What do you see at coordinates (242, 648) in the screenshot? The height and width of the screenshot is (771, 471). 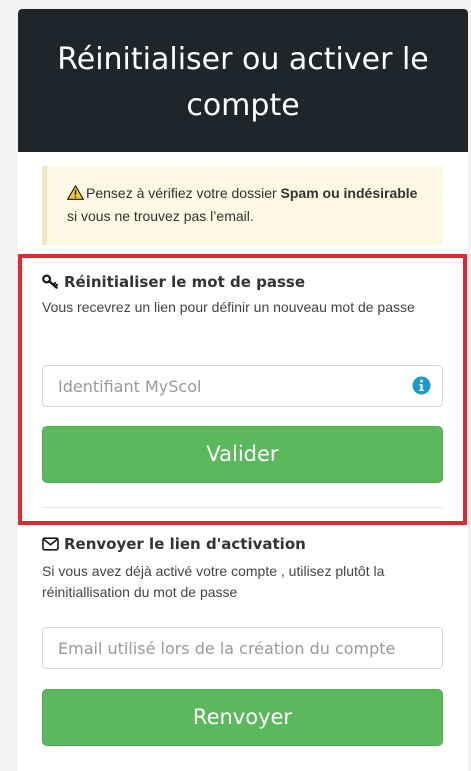 I see `email-input` at bounding box center [242, 648].